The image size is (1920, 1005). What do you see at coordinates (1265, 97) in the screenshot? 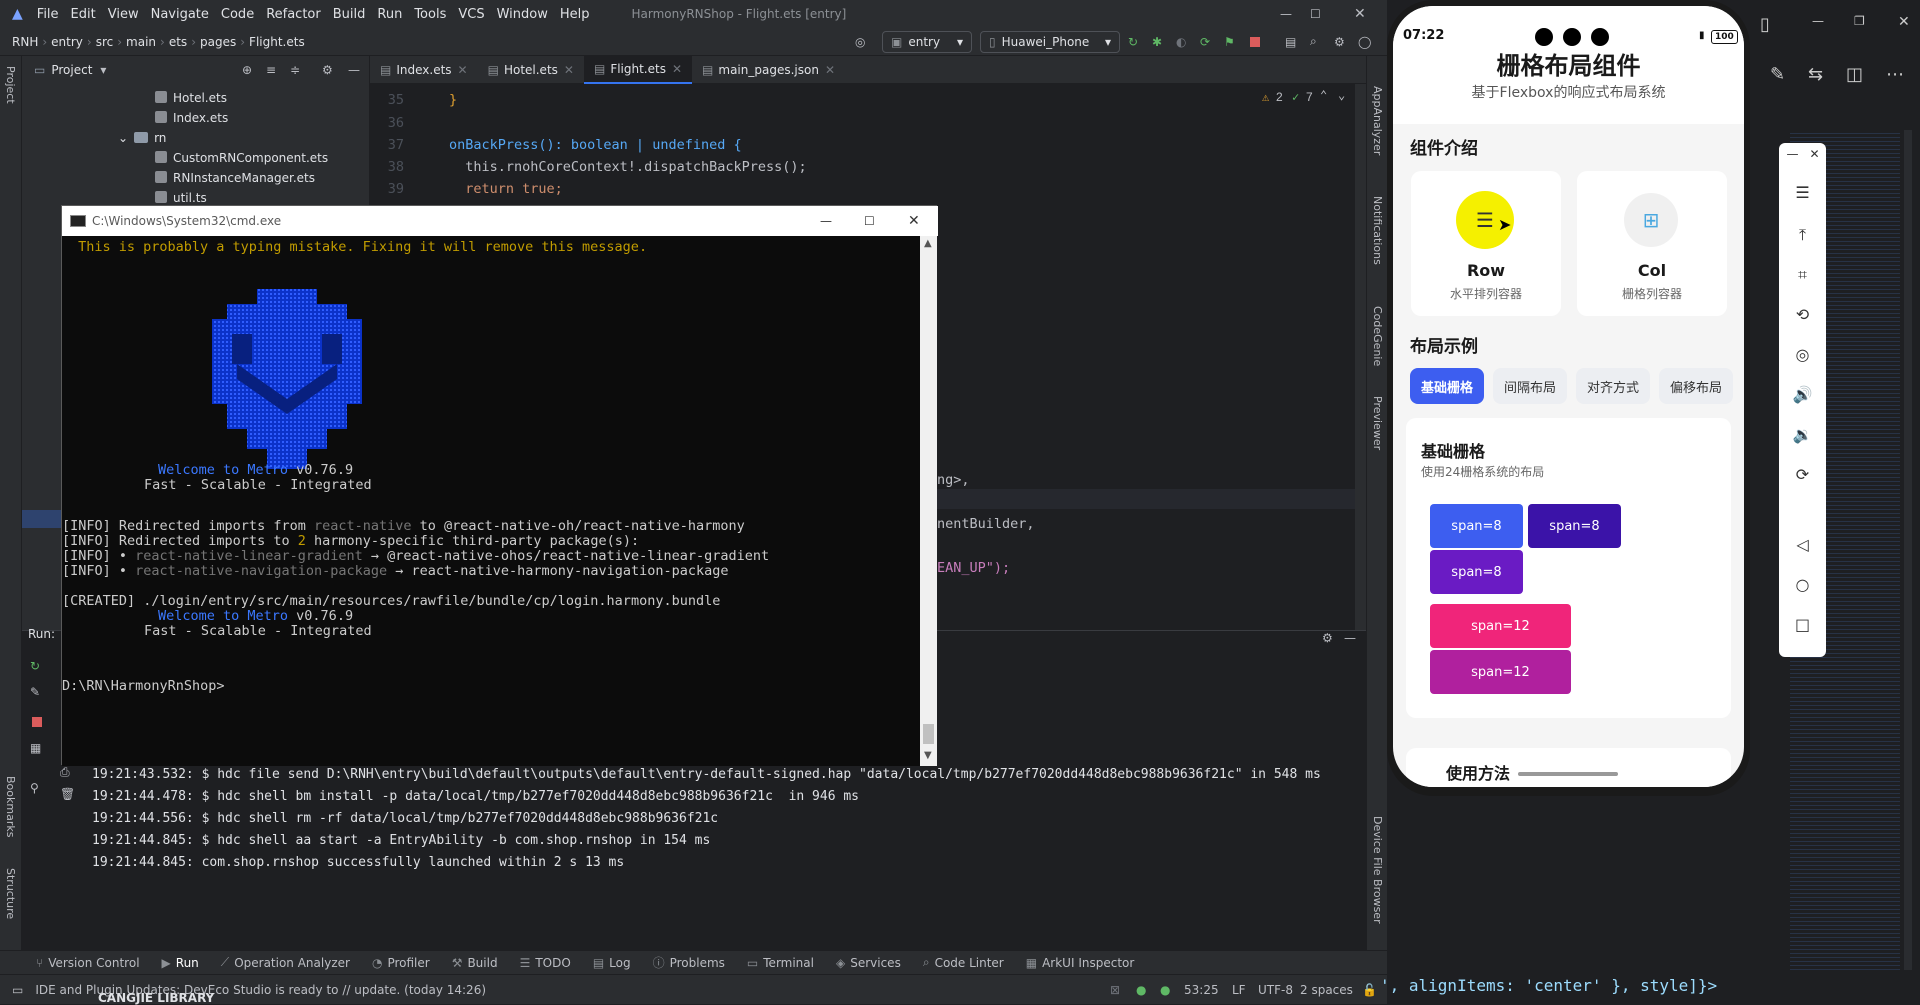
I see `warning-icon: ⚠` at bounding box center [1265, 97].